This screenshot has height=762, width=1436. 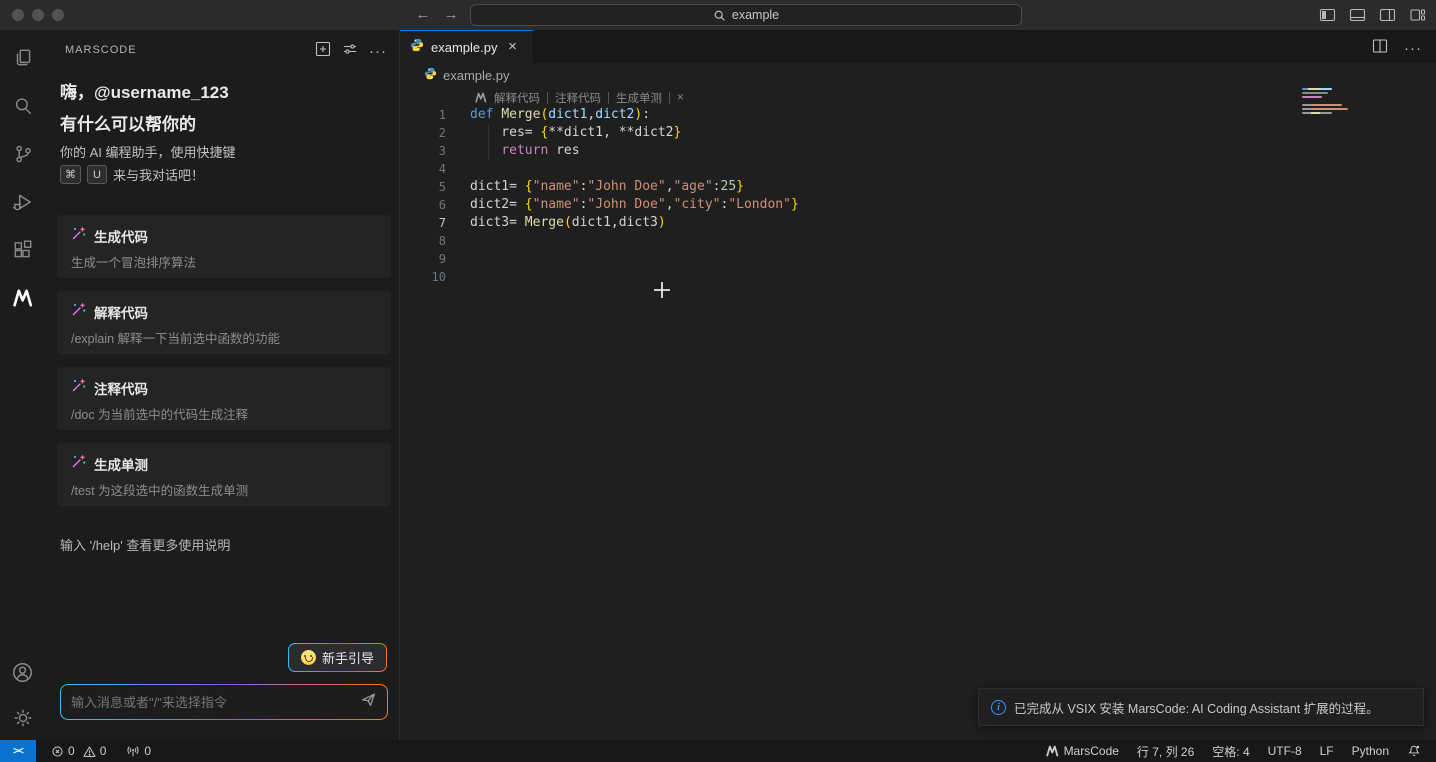 I want to click on marscode-logo-icon, so click(x=481, y=97).